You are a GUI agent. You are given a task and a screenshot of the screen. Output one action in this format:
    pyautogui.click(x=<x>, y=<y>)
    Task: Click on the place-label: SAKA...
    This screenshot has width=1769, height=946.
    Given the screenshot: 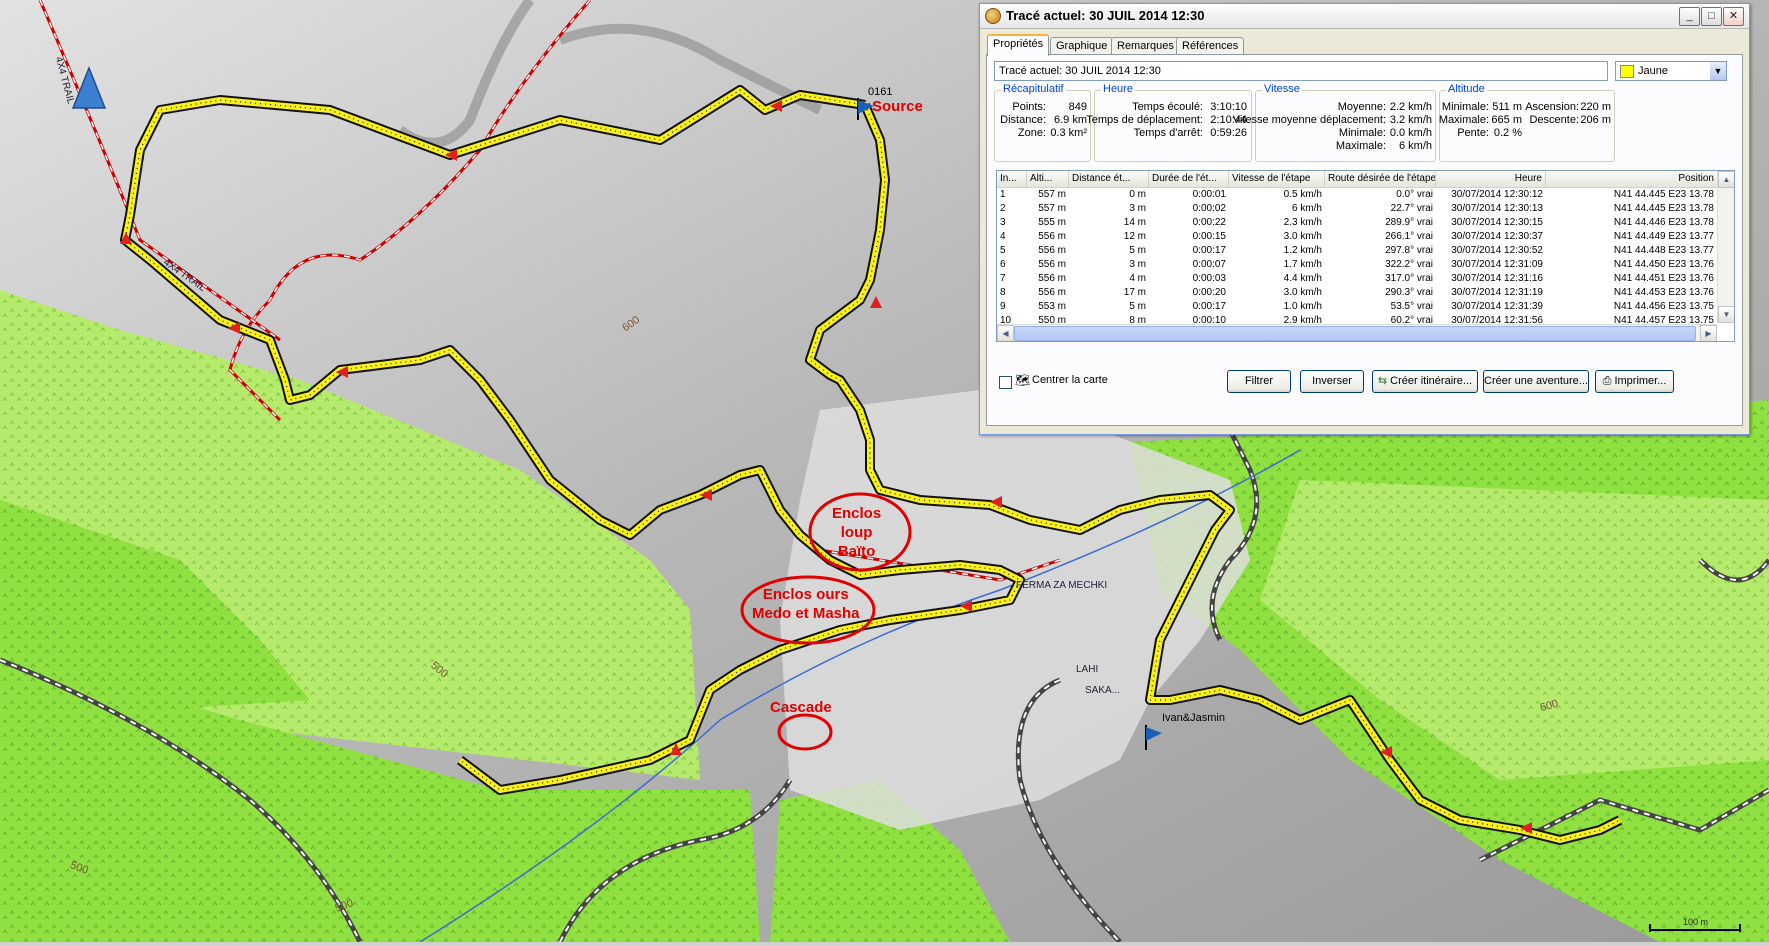 What is the action you would take?
    pyautogui.click(x=1103, y=690)
    